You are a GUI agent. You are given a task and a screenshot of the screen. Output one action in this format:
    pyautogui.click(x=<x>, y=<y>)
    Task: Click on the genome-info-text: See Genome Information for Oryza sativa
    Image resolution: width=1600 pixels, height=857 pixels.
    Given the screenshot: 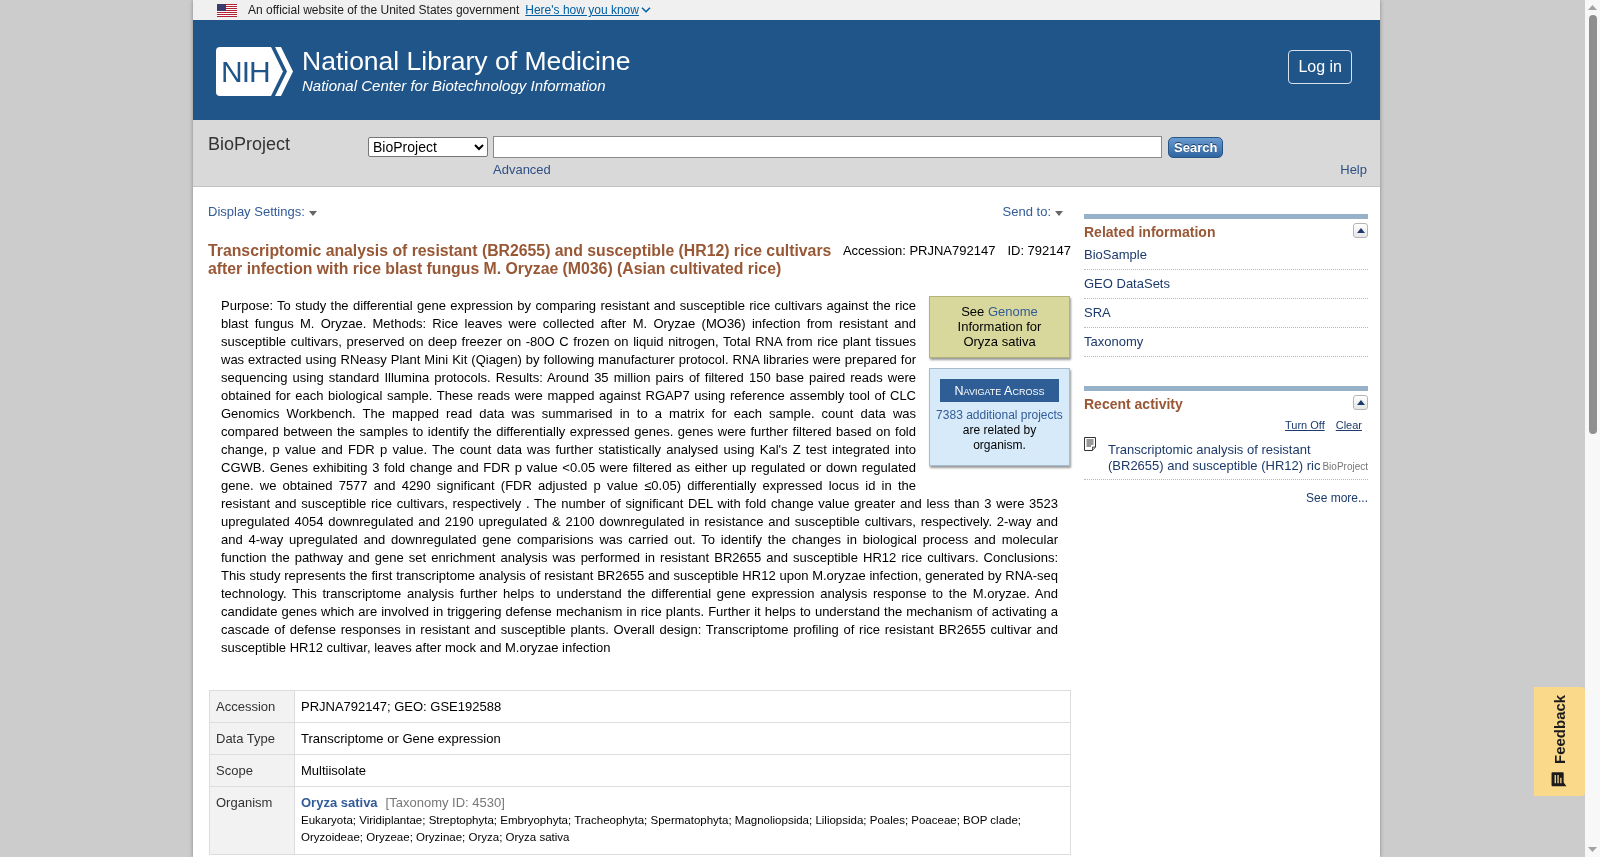 What is the action you would take?
    pyautogui.click(x=999, y=326)
    